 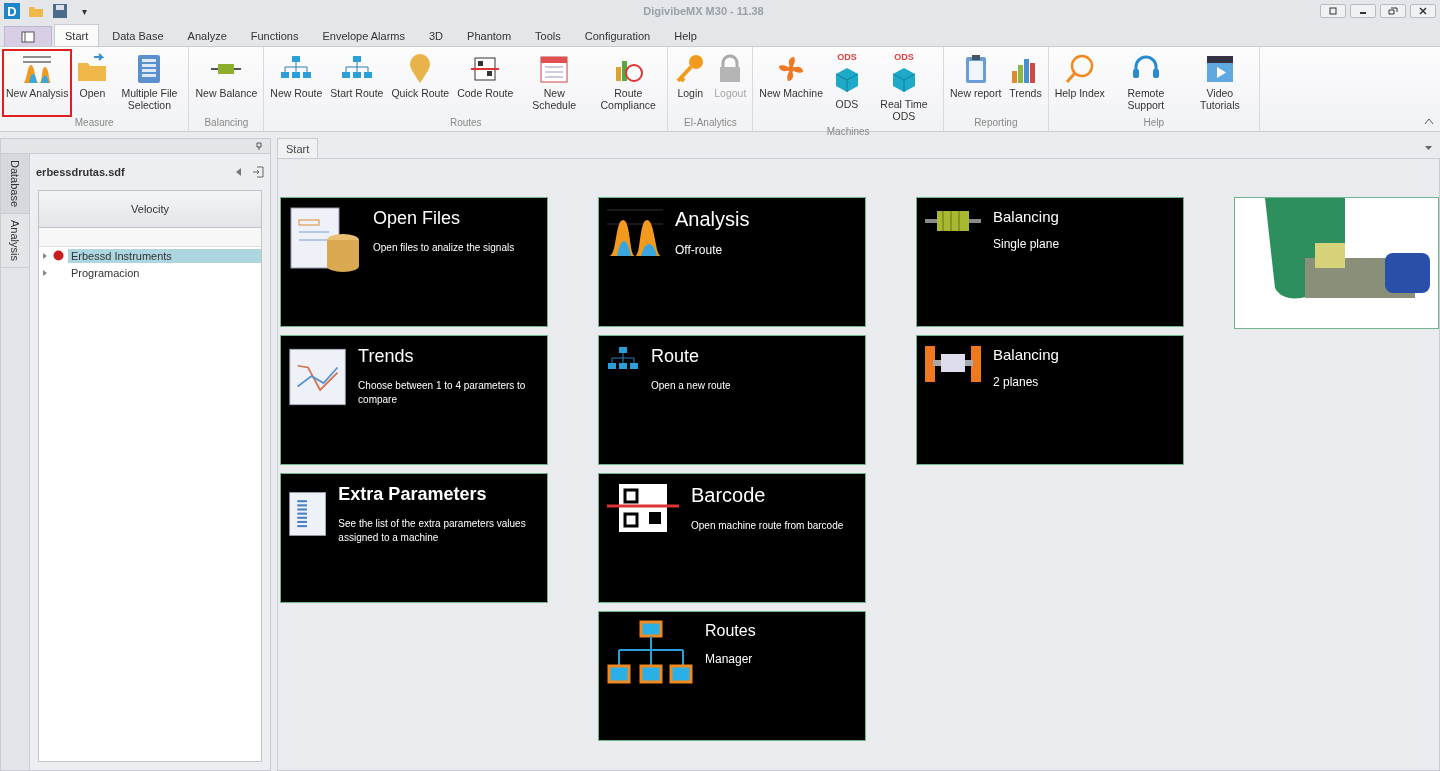 What do you see at coordinates (84, 11) in the screenshot?
I see `quick-access-menu: ▾` at bounding box center [84, 11].